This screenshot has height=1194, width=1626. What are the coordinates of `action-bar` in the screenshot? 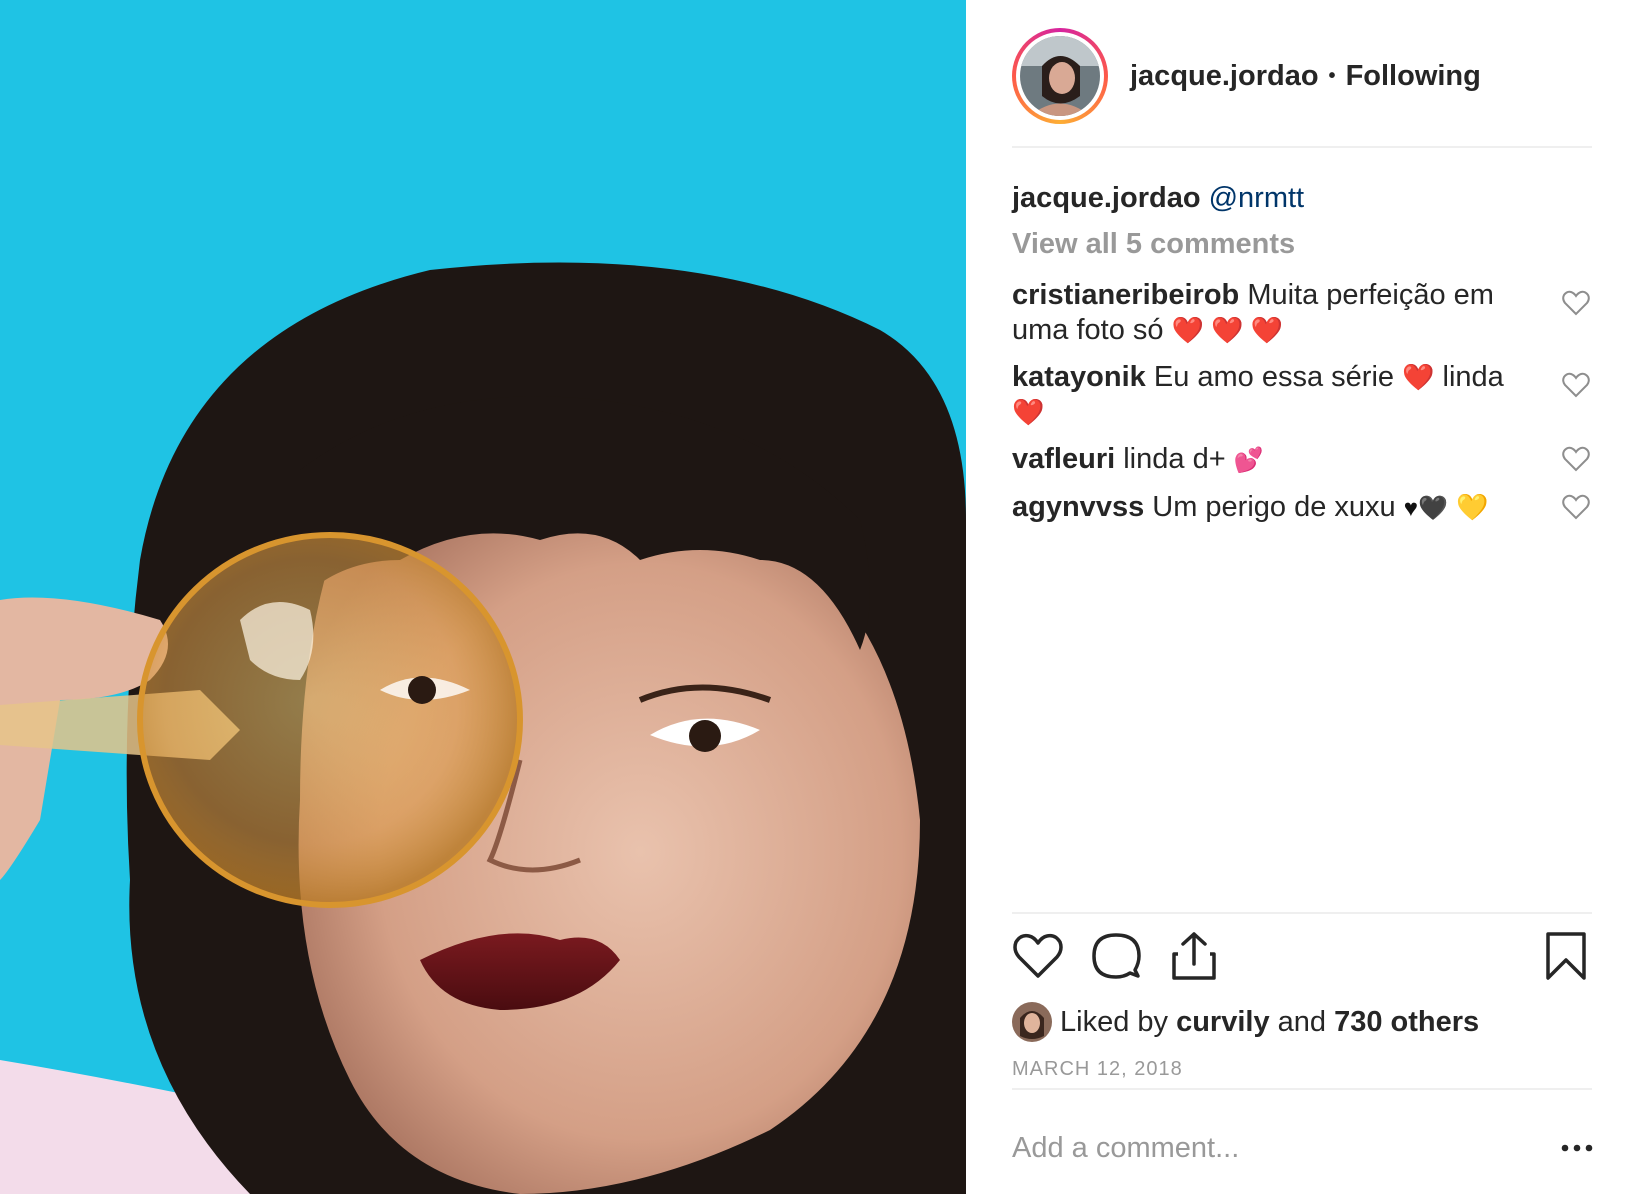 It's located at (1302, 958).